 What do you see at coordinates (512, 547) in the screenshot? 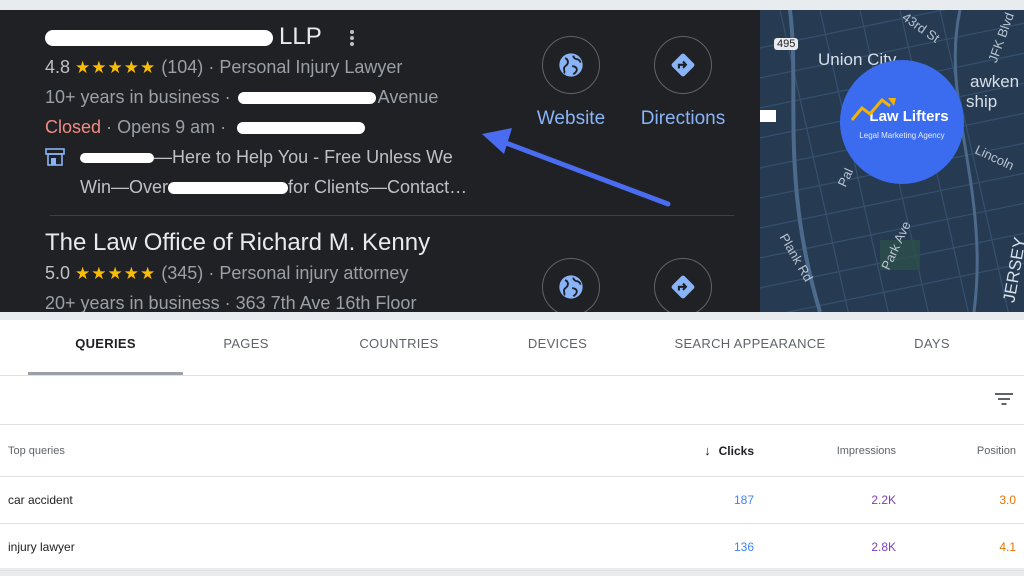
I see `table-row: injury lawyer 136 2.8K 4.1` at bounding box center [512, 547].